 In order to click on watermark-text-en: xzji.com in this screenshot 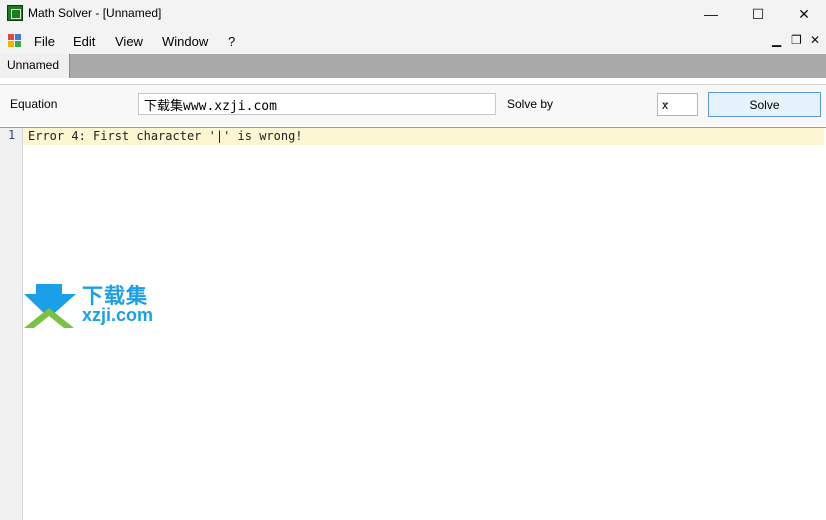, I will do `click(118, 315)`.